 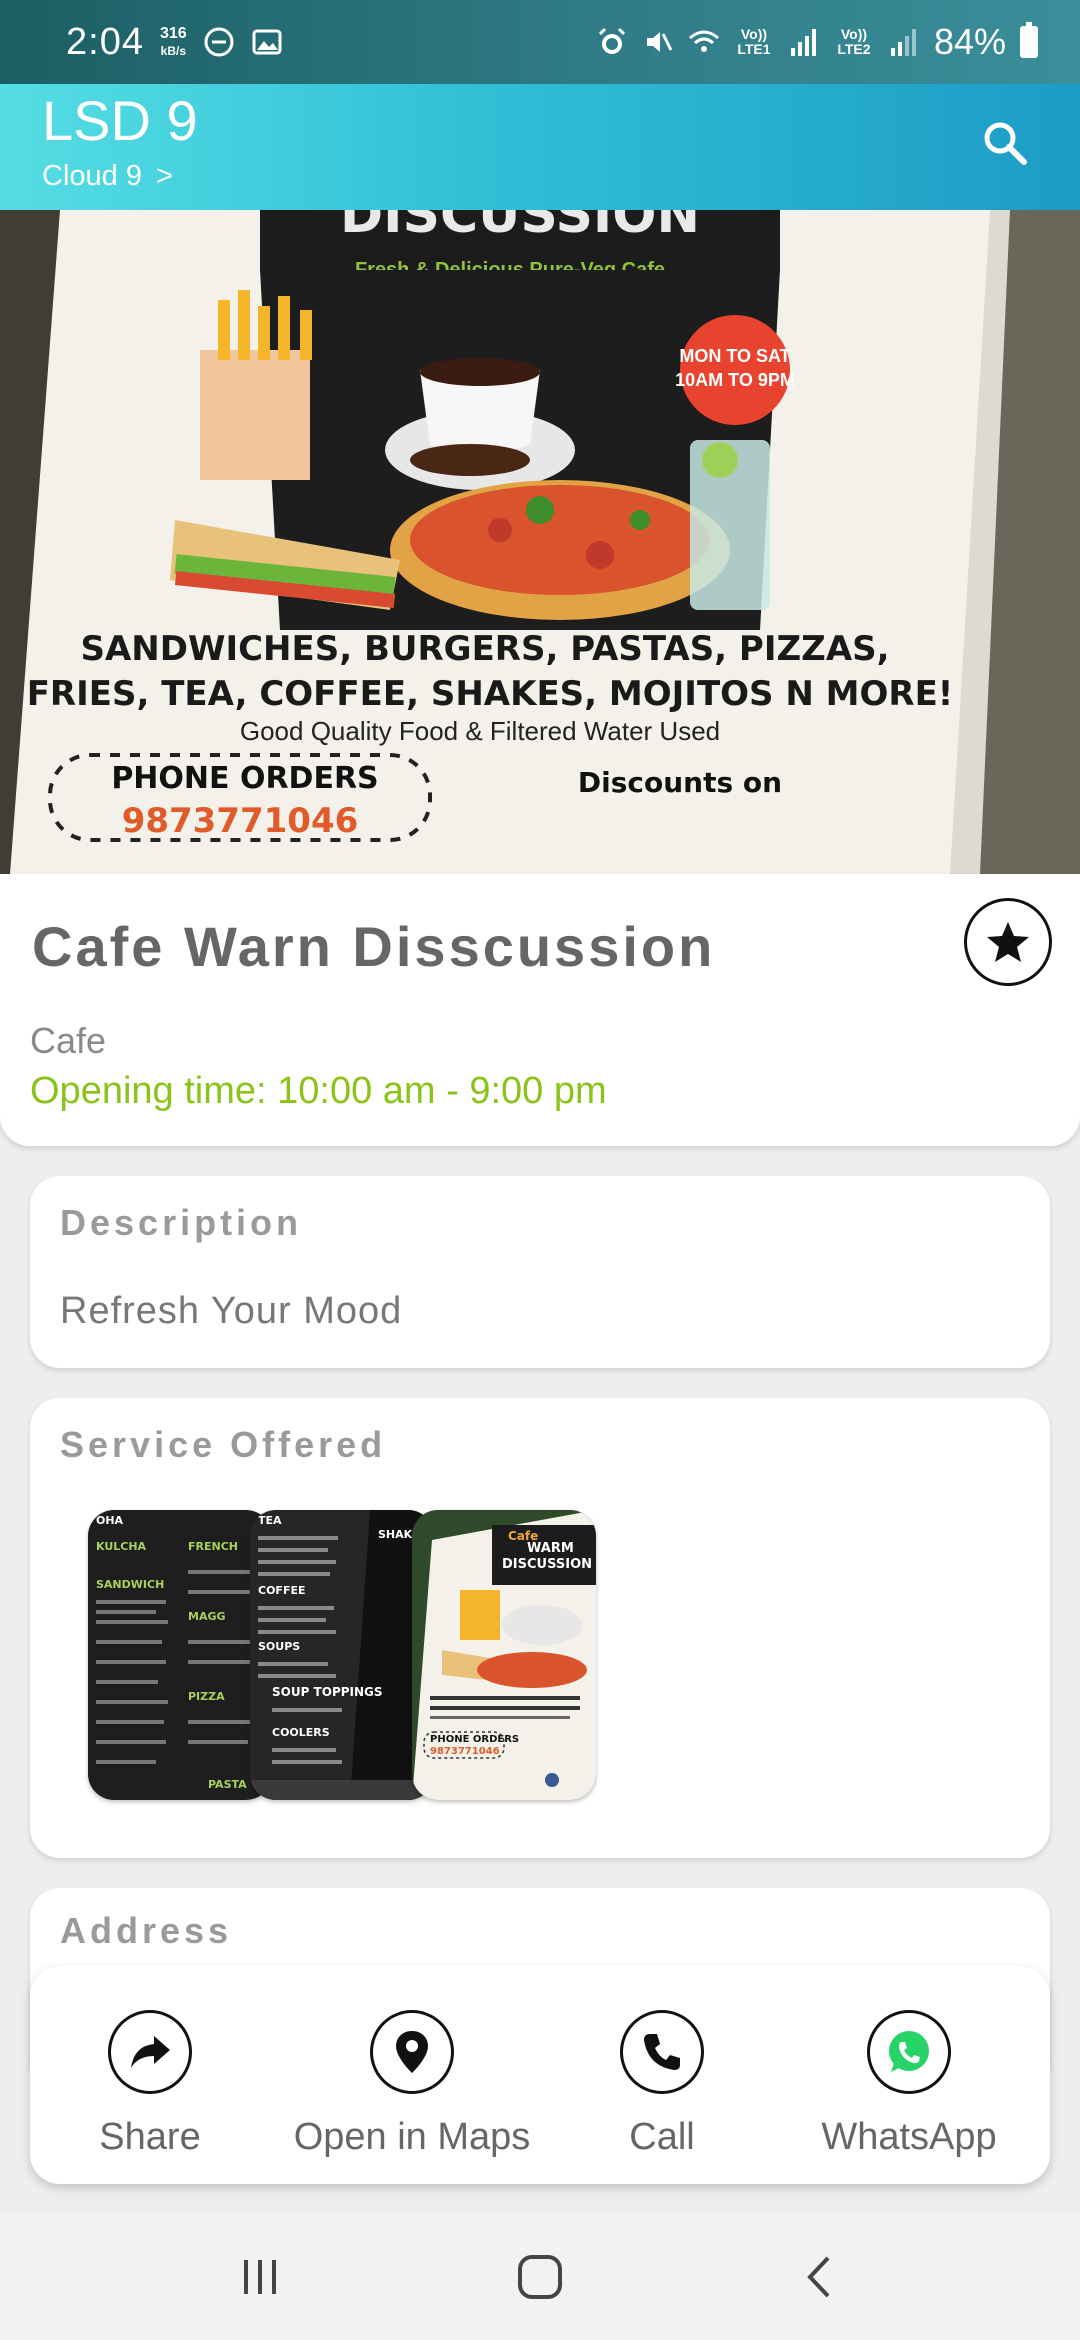 I want to click on hours-badge-line2: 10AM TO 9PM, so click(x=735, y=380).